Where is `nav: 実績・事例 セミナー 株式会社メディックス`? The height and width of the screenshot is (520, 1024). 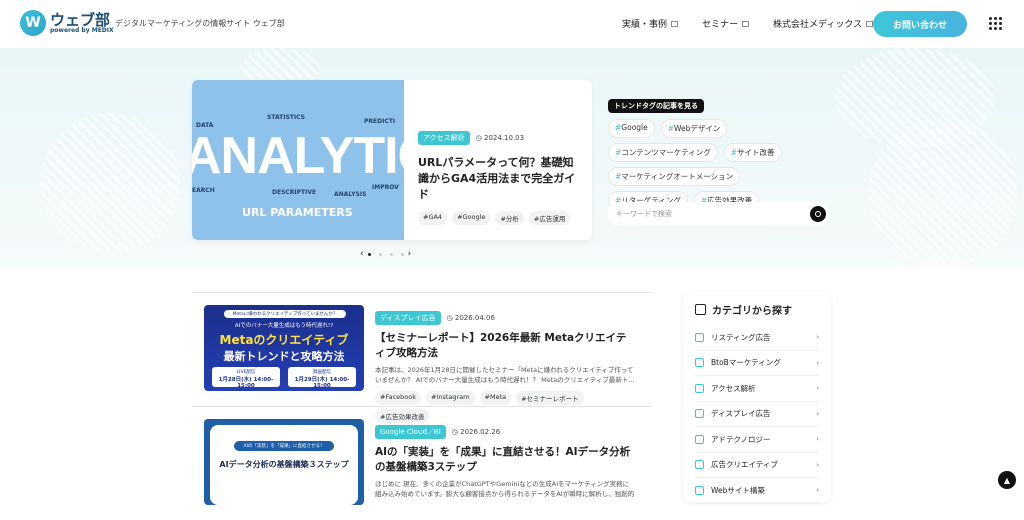
nav: 実績・事例 セミナー 株式会社メディックス is located at coordinates (748, 23).